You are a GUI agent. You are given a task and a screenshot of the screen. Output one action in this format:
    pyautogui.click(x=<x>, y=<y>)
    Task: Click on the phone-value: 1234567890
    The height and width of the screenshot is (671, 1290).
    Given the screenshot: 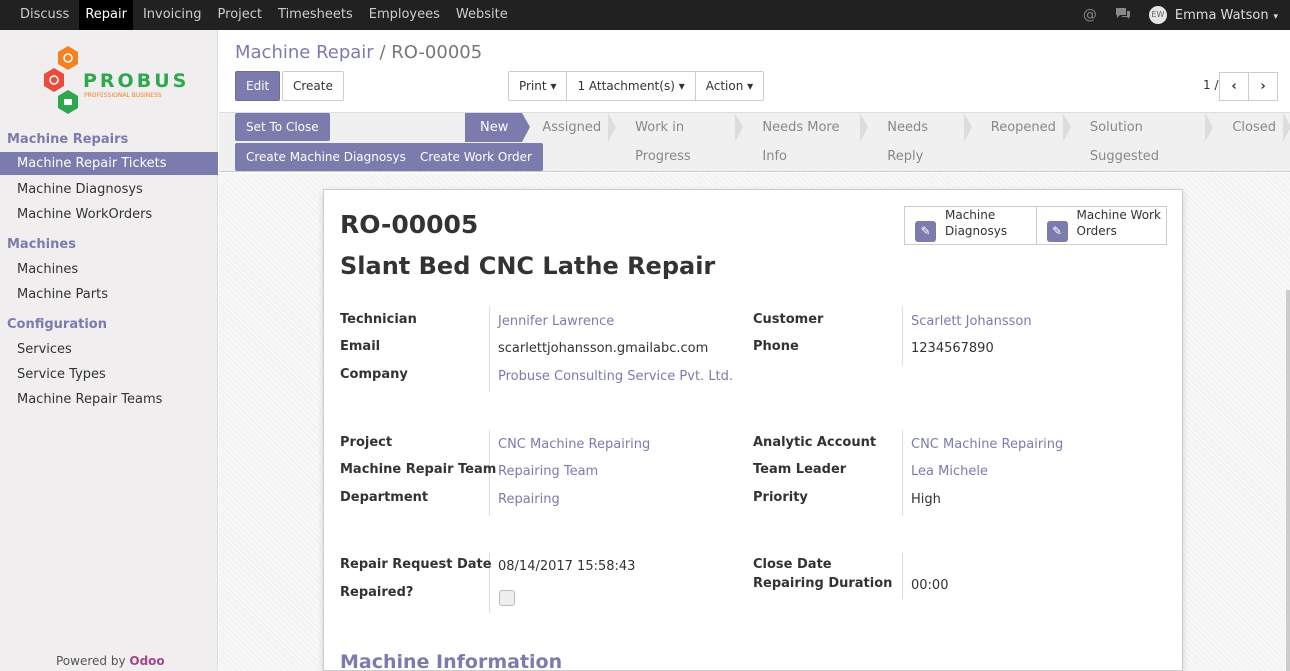 What is the action you would take?
    pyautogui.click(x=952, y=348)
    